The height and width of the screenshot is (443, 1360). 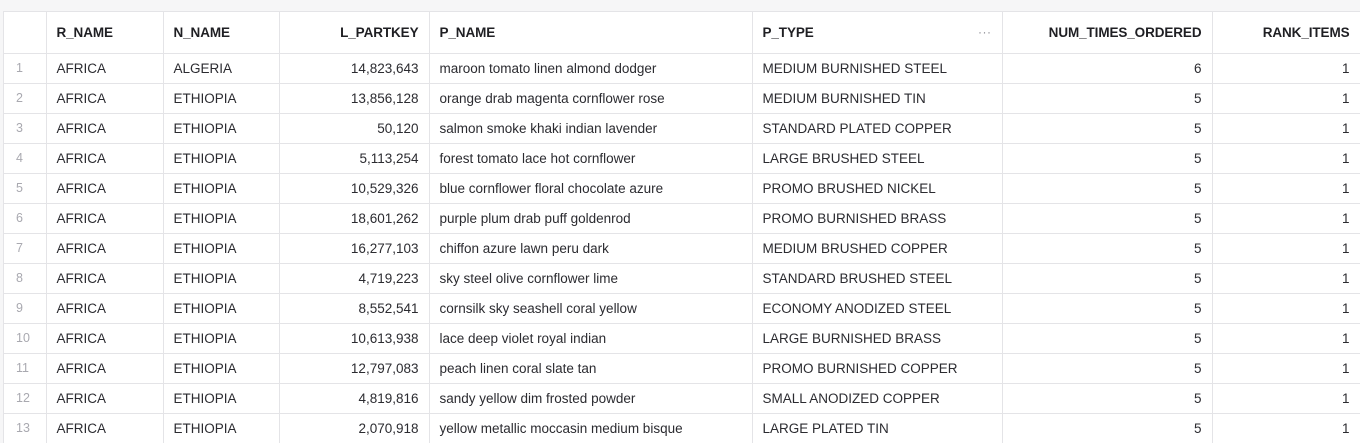 What do you see at coordinates (591, 33) in the screenshot?
I see `column-header-p-name: P_NAME` at bounding box center [591, 33].